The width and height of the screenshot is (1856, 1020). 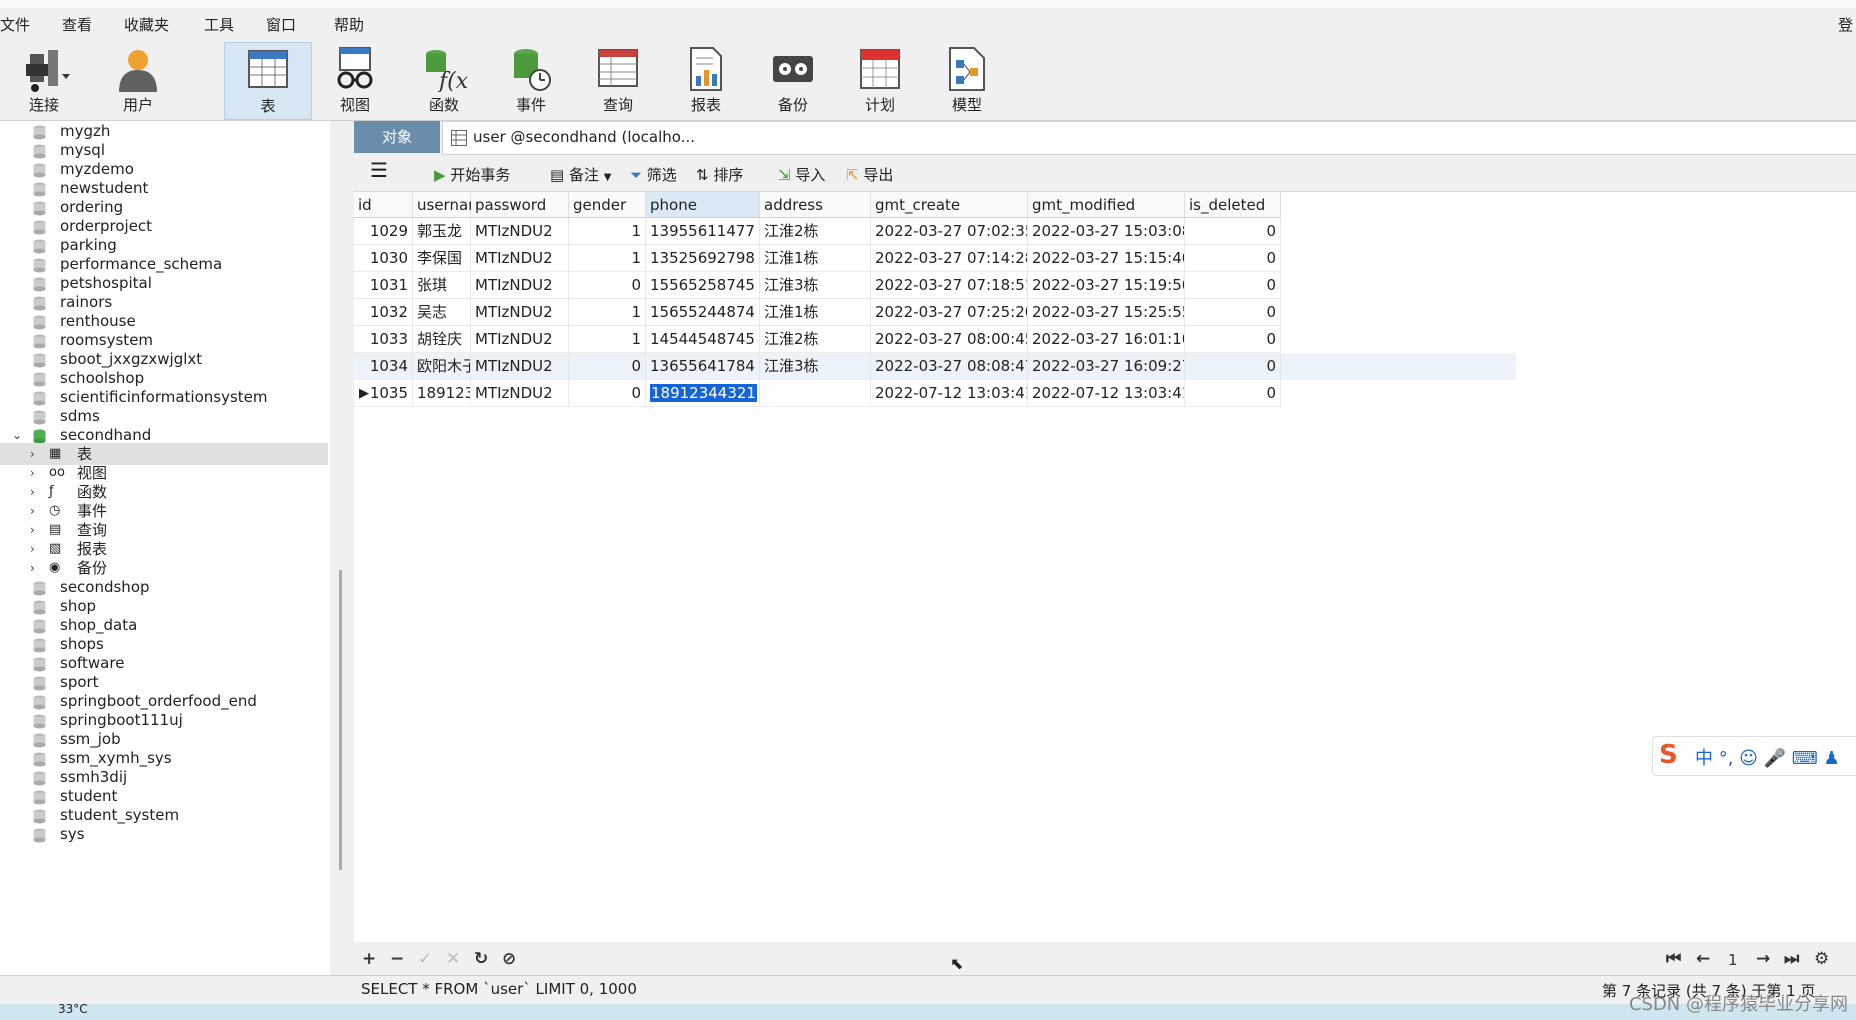 I want to click on apply-check-icon: ✓, so click(x=425, y=959).